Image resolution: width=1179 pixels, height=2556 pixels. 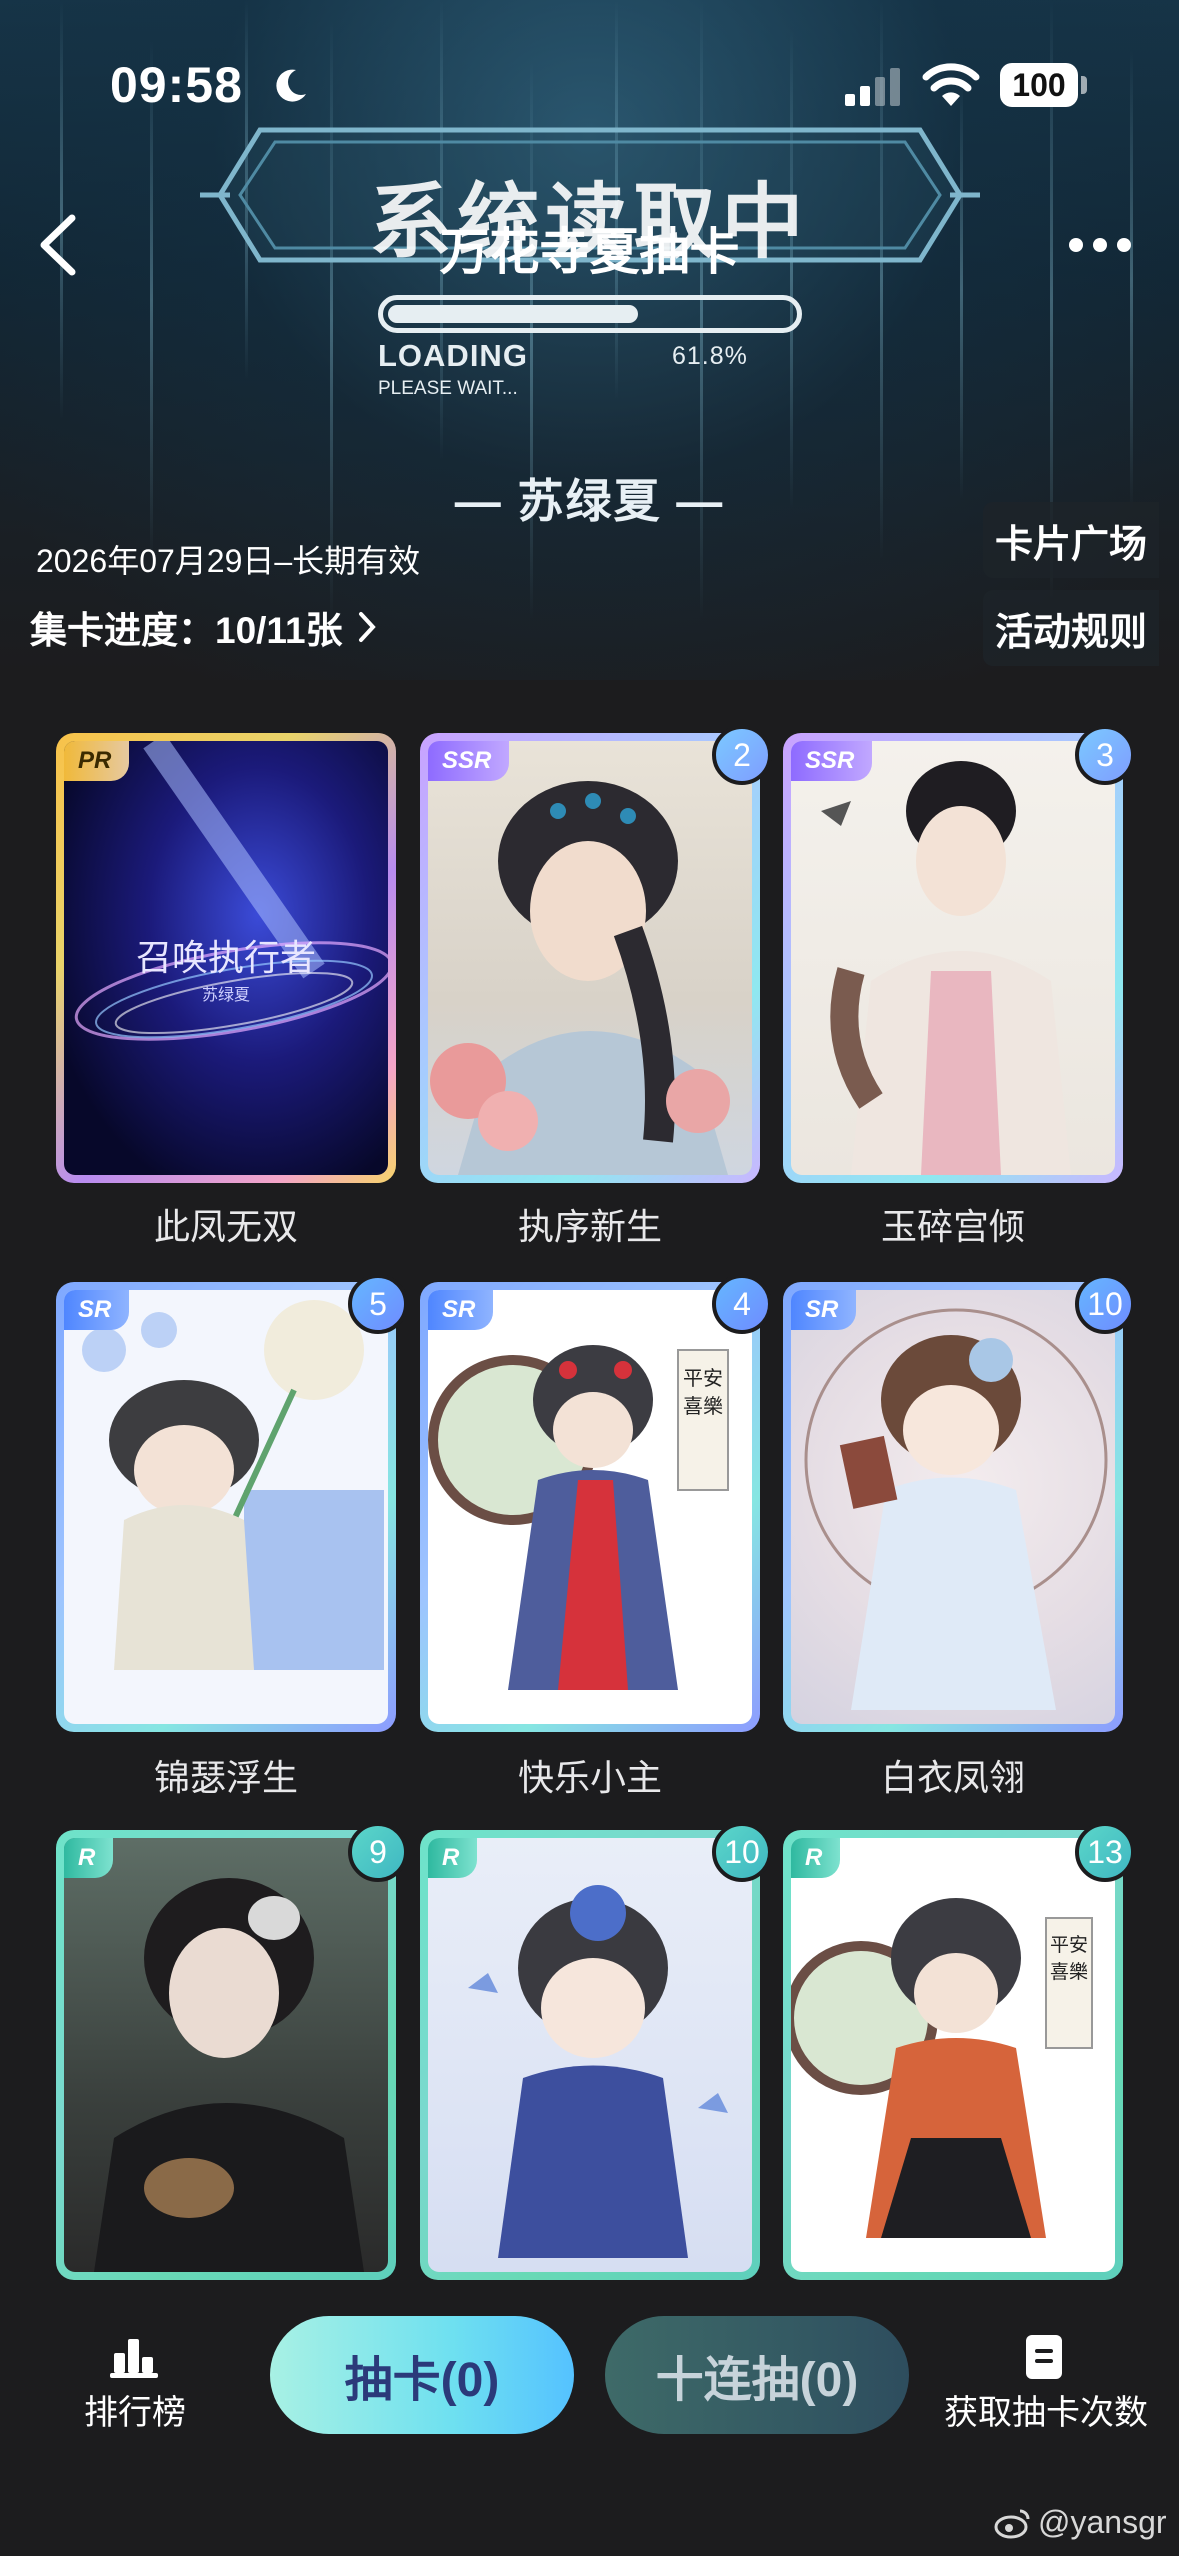 I want to click on moon-icon, so click(x=291, y=85).